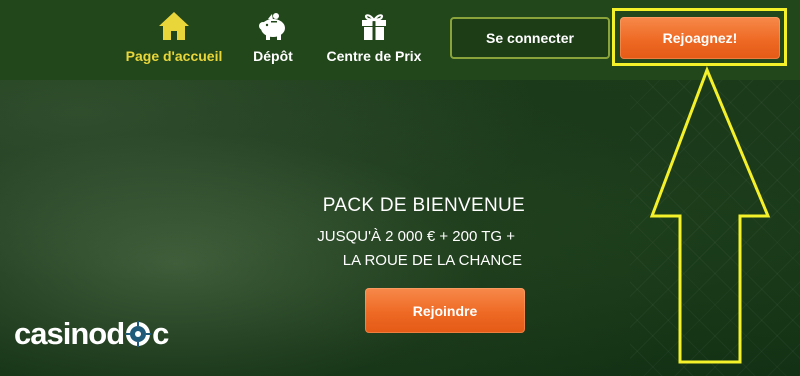 Image resolution: width=800 pixels, height=376 pixels. What do you see at coordinates (174, 26) in the screenshot?
I see `home-icon` at bounding box center [174, 26].